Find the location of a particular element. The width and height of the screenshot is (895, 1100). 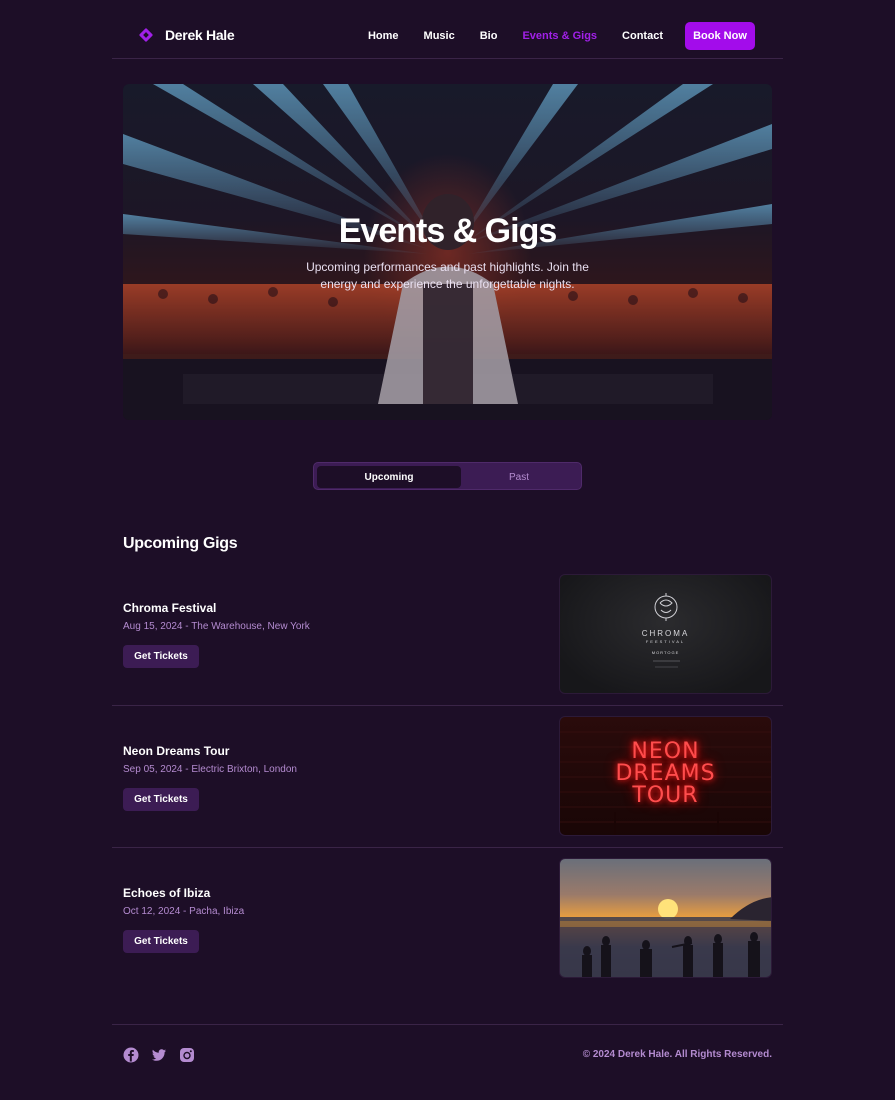

footer-divider is located at coordinates (447, 1024).